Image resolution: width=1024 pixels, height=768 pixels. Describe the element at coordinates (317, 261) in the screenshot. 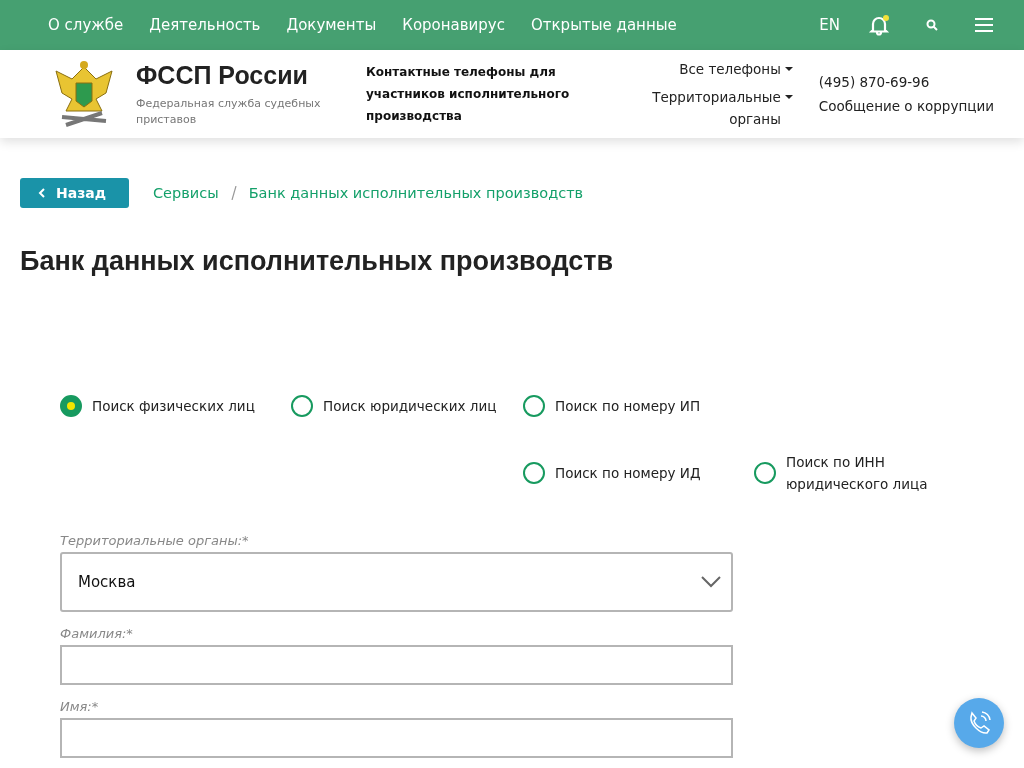

I see `page-title: Банк данных исполнительных производств` at that location.